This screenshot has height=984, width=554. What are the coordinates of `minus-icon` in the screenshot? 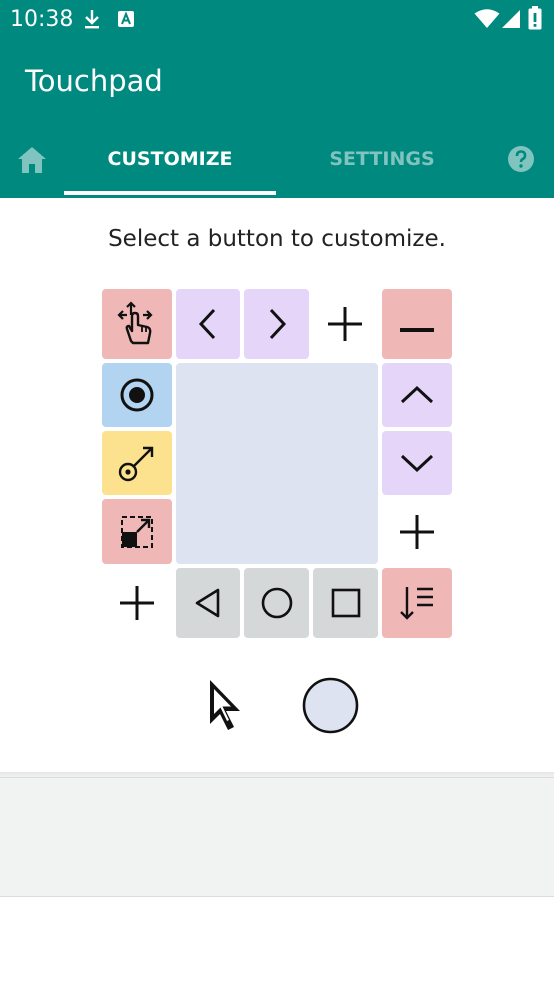 It's located at (417, 330).